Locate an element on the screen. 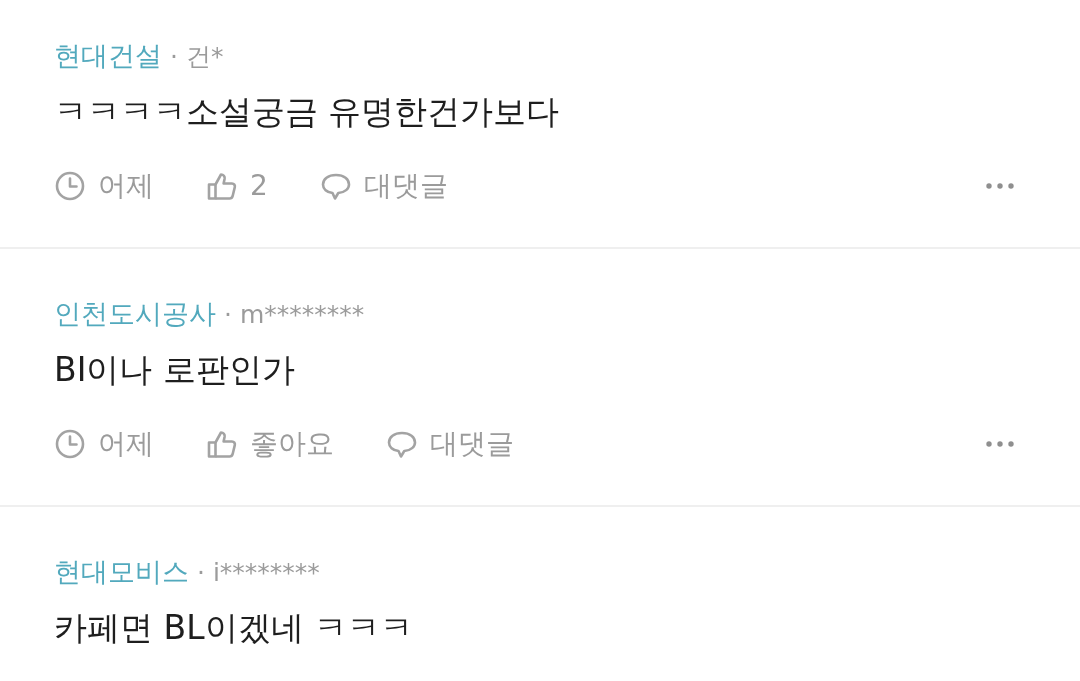 The width and height of the screenshot is (1080, 681). comment-text: BI이나 로판인가 is located at coordinates (175, 370).